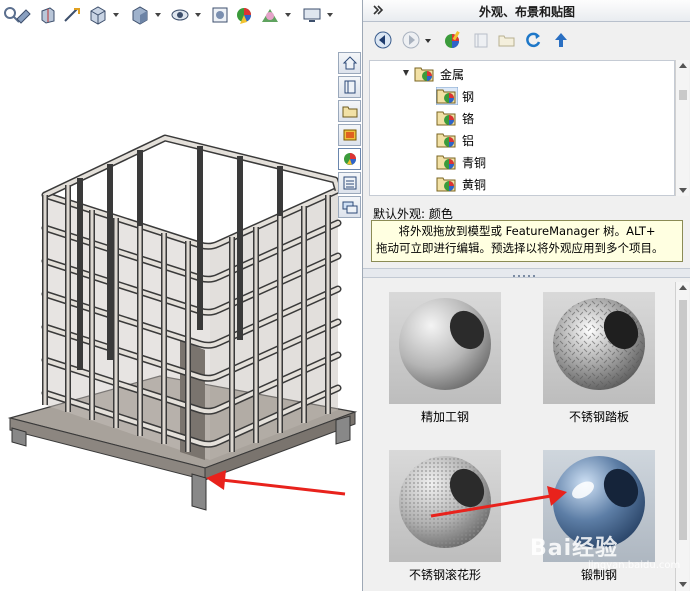 The width and height of the screenshot is (690, 591). Describe the element at coordinates (270, 15) in the screenshot. I see `scene-icon` at that location.